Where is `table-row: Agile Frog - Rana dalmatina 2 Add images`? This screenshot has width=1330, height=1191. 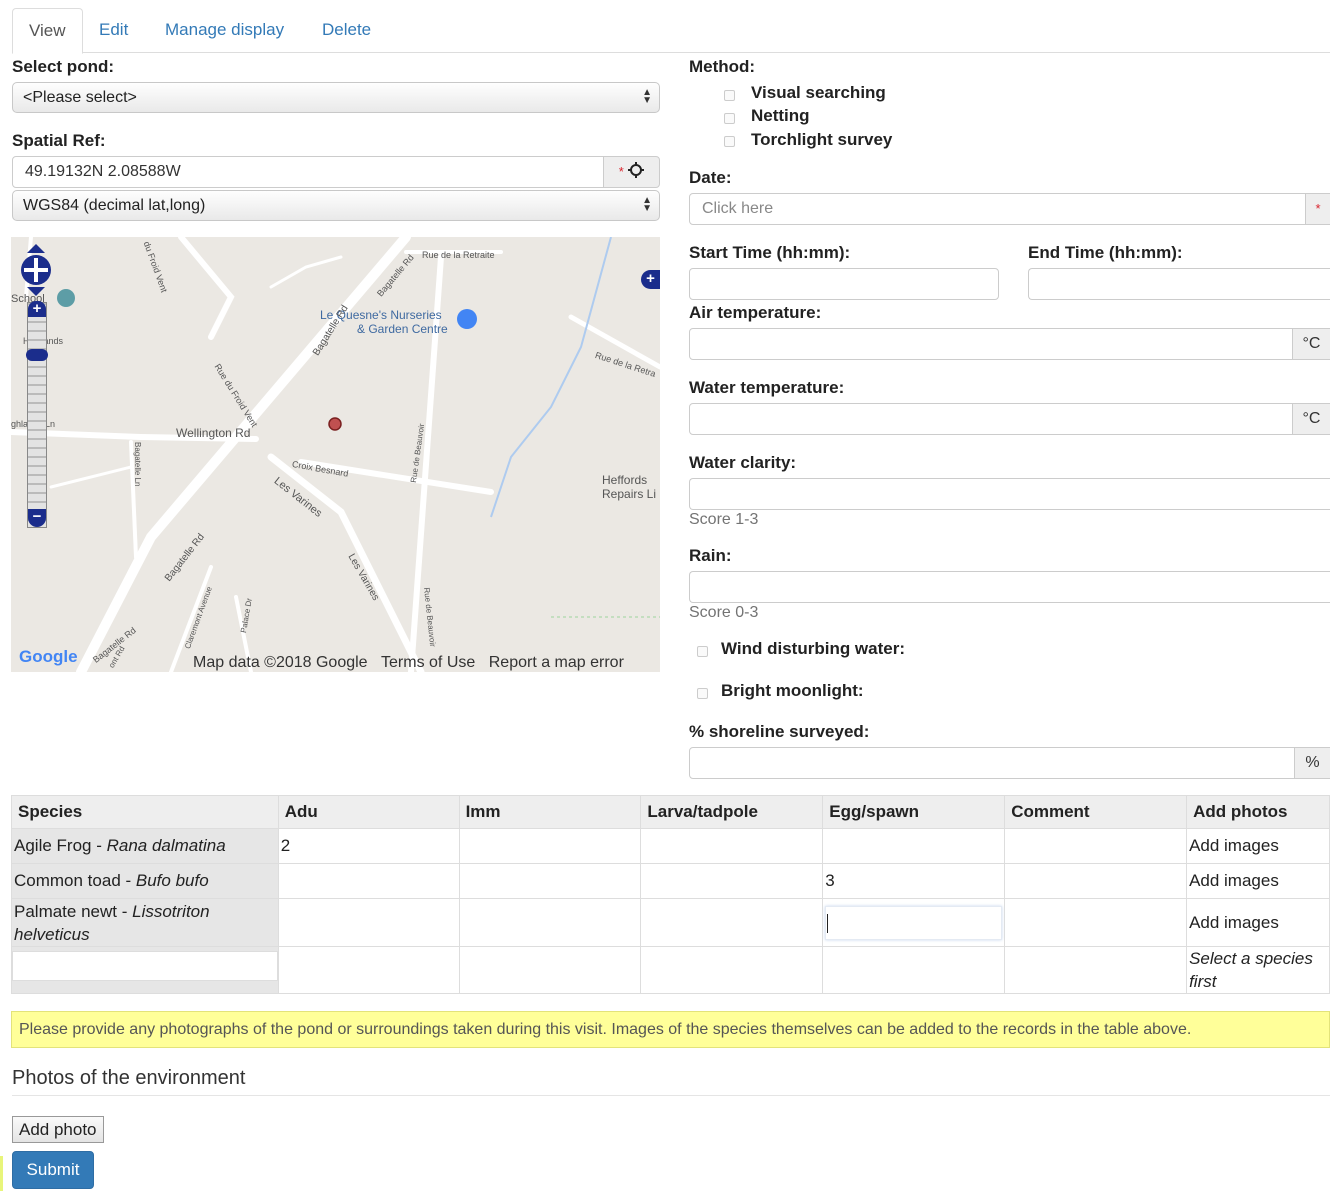
table-row: Agile Frog - Rana dalmatina 2 Add images is located at coordinates (670, 846).